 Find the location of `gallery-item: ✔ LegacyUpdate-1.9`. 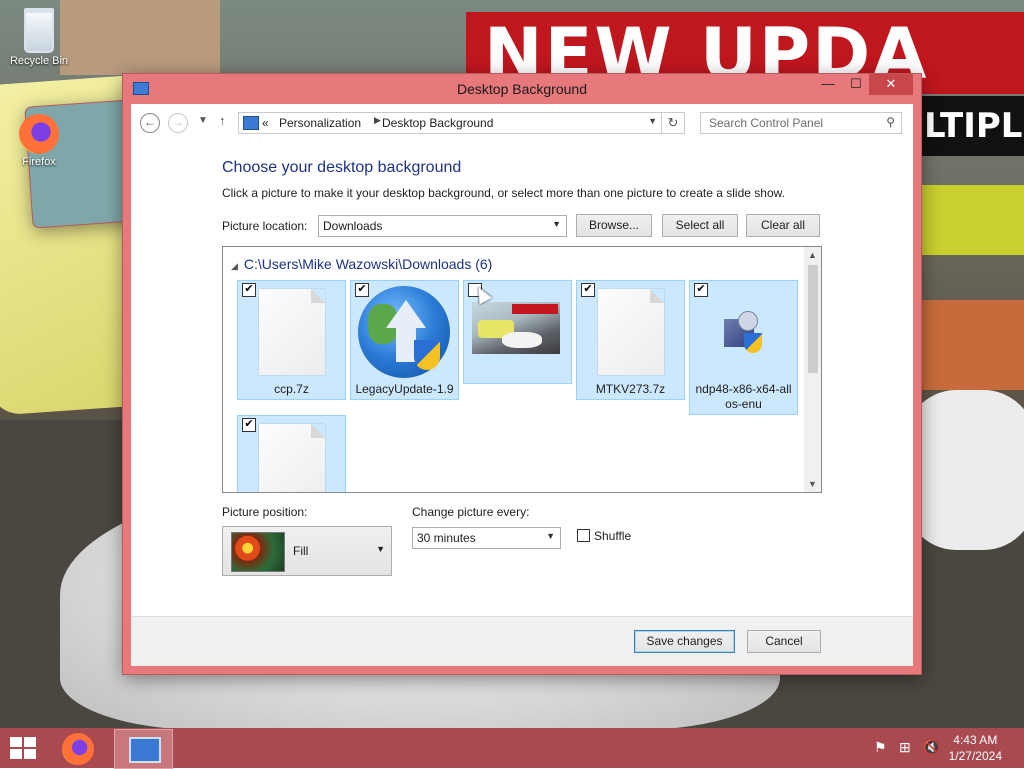

gallery-item: ✔ LegacyUpdate-1.9 is located at coordinates (404, 340).